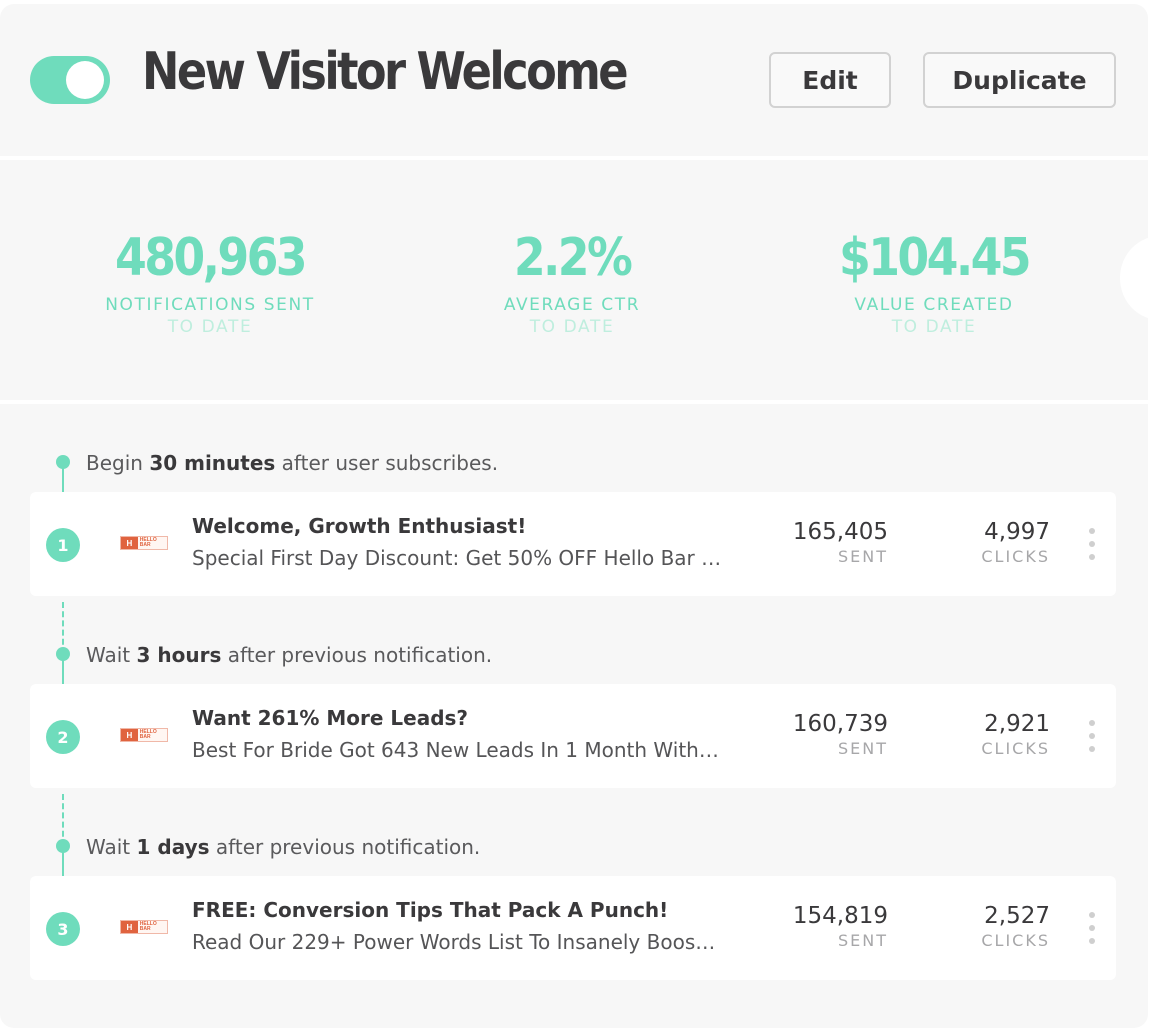 The height and width of the screenshot is (1032, 1152). Describe the element at coordinates (840, 724) in the screenshot. I see `sent-count: 160,739` at that location.